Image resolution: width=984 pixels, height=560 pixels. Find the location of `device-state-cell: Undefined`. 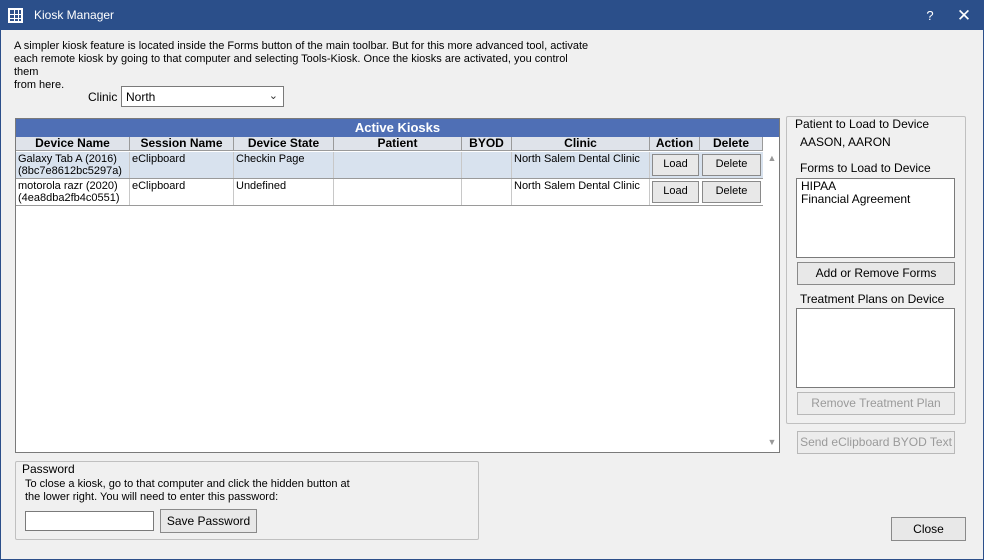

device-state-cell: Undefined is located at coordinates (284, 192).